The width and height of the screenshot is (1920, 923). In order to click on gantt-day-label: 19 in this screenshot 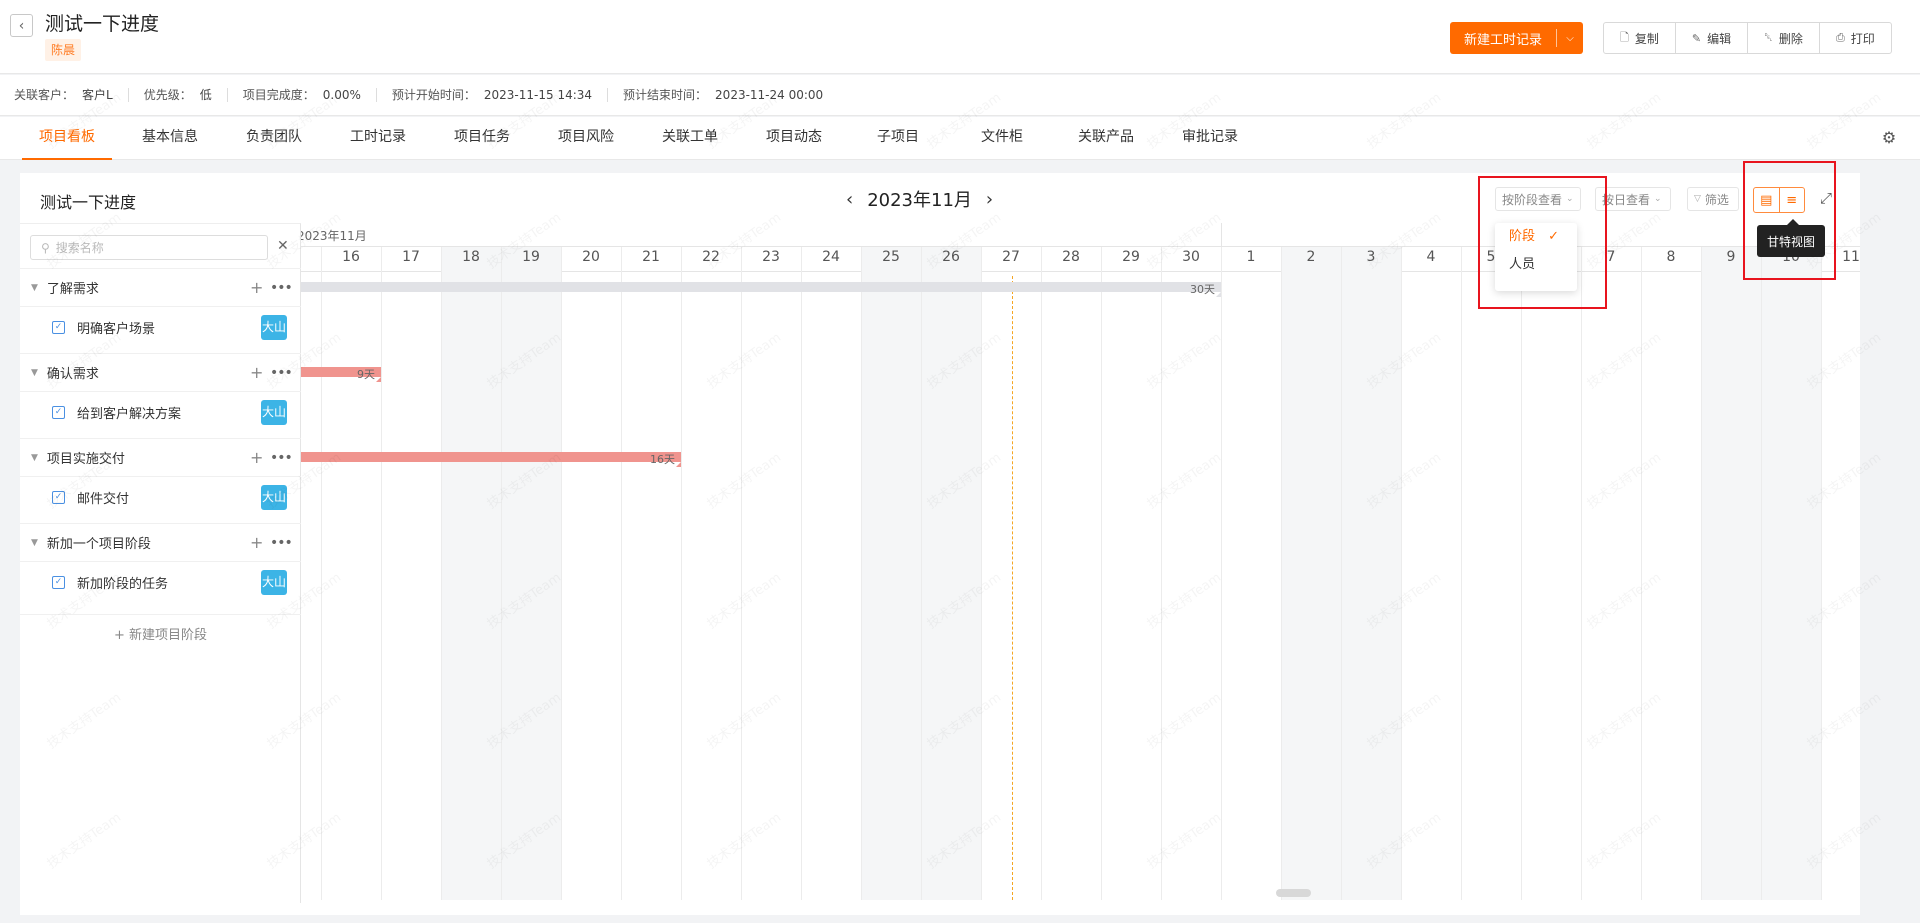, I will do `click(531, 257)`.